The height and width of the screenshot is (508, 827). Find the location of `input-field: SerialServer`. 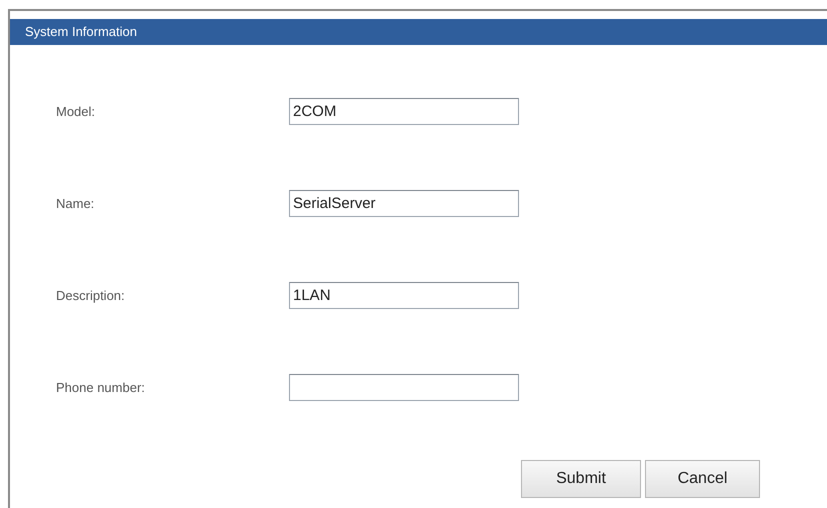

input-field: SerialServer is located at coordinates (404, 203).